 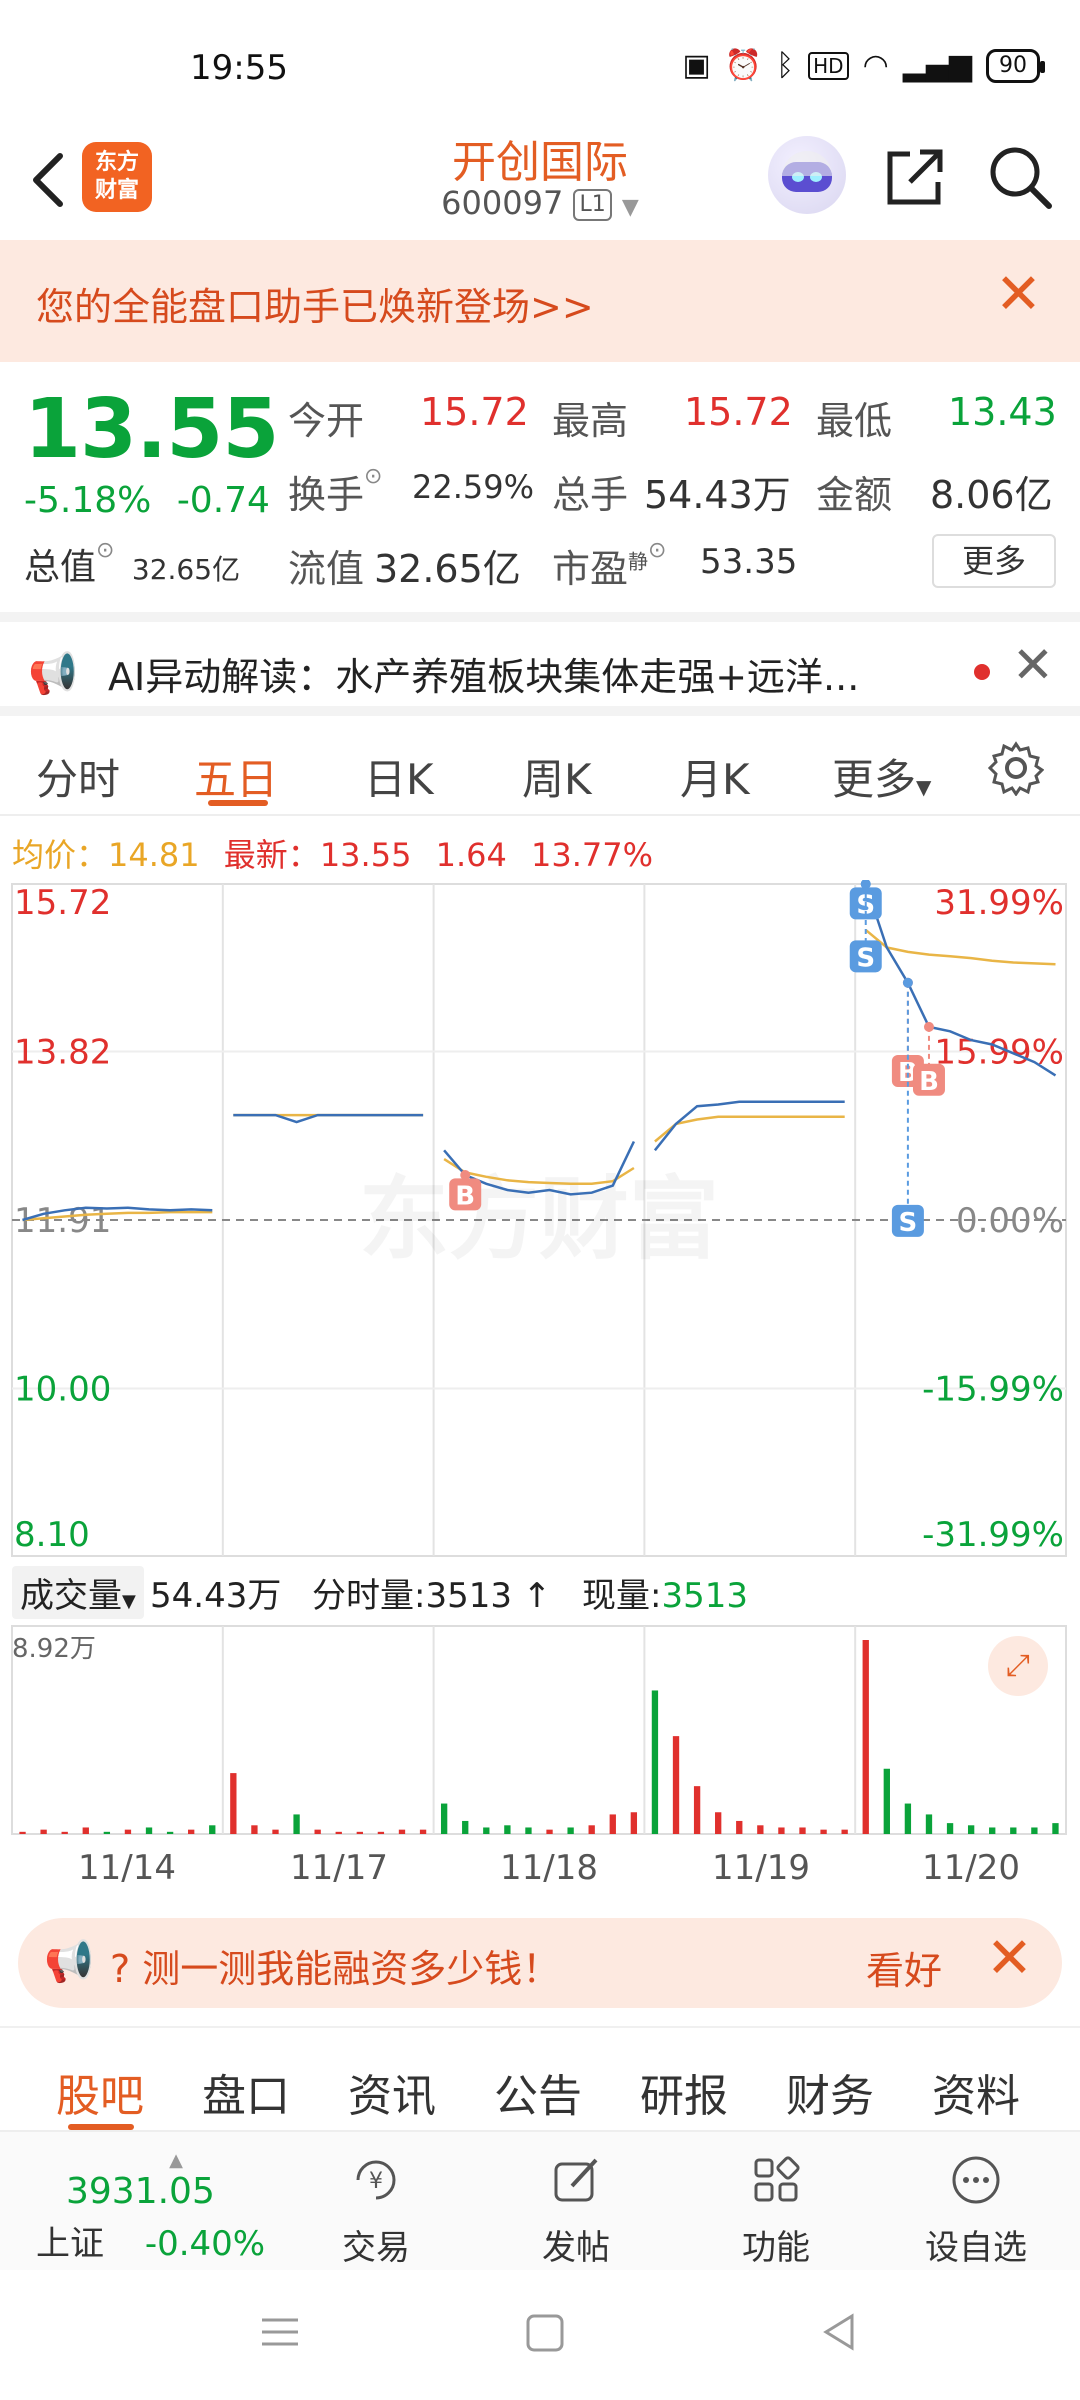 I want to click on gear-icon, so click(x=1016, y=769).